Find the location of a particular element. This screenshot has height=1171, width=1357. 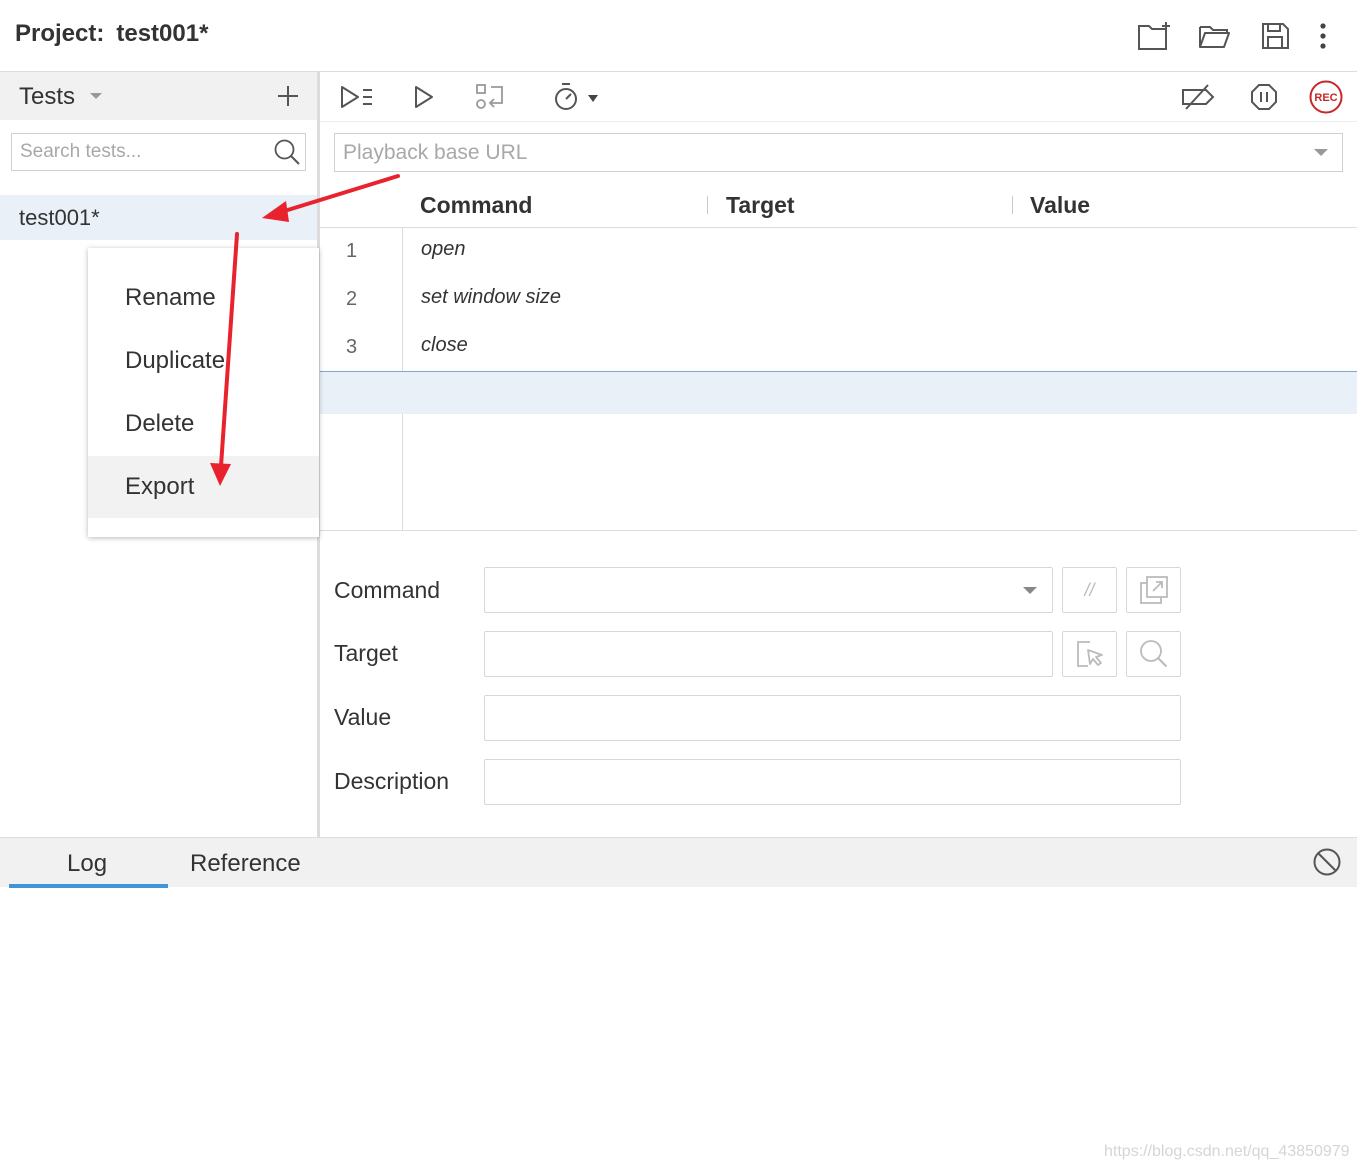

command-combobox is located at coordinates (768, 590).